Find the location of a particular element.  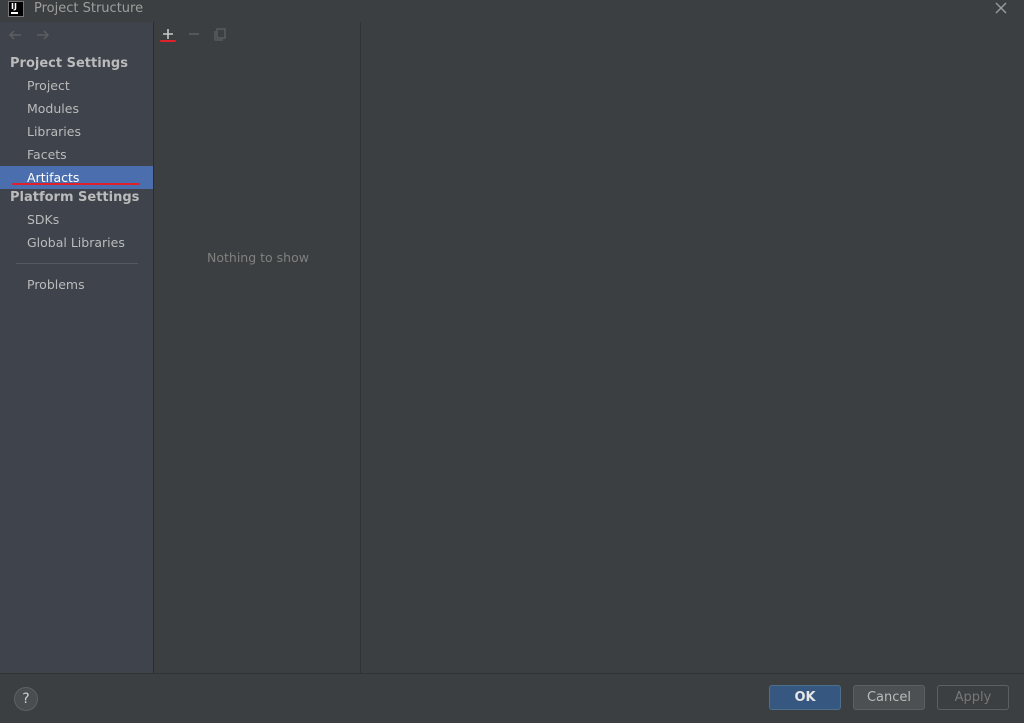

sidebar-separator is located at coordinates (77, 263).